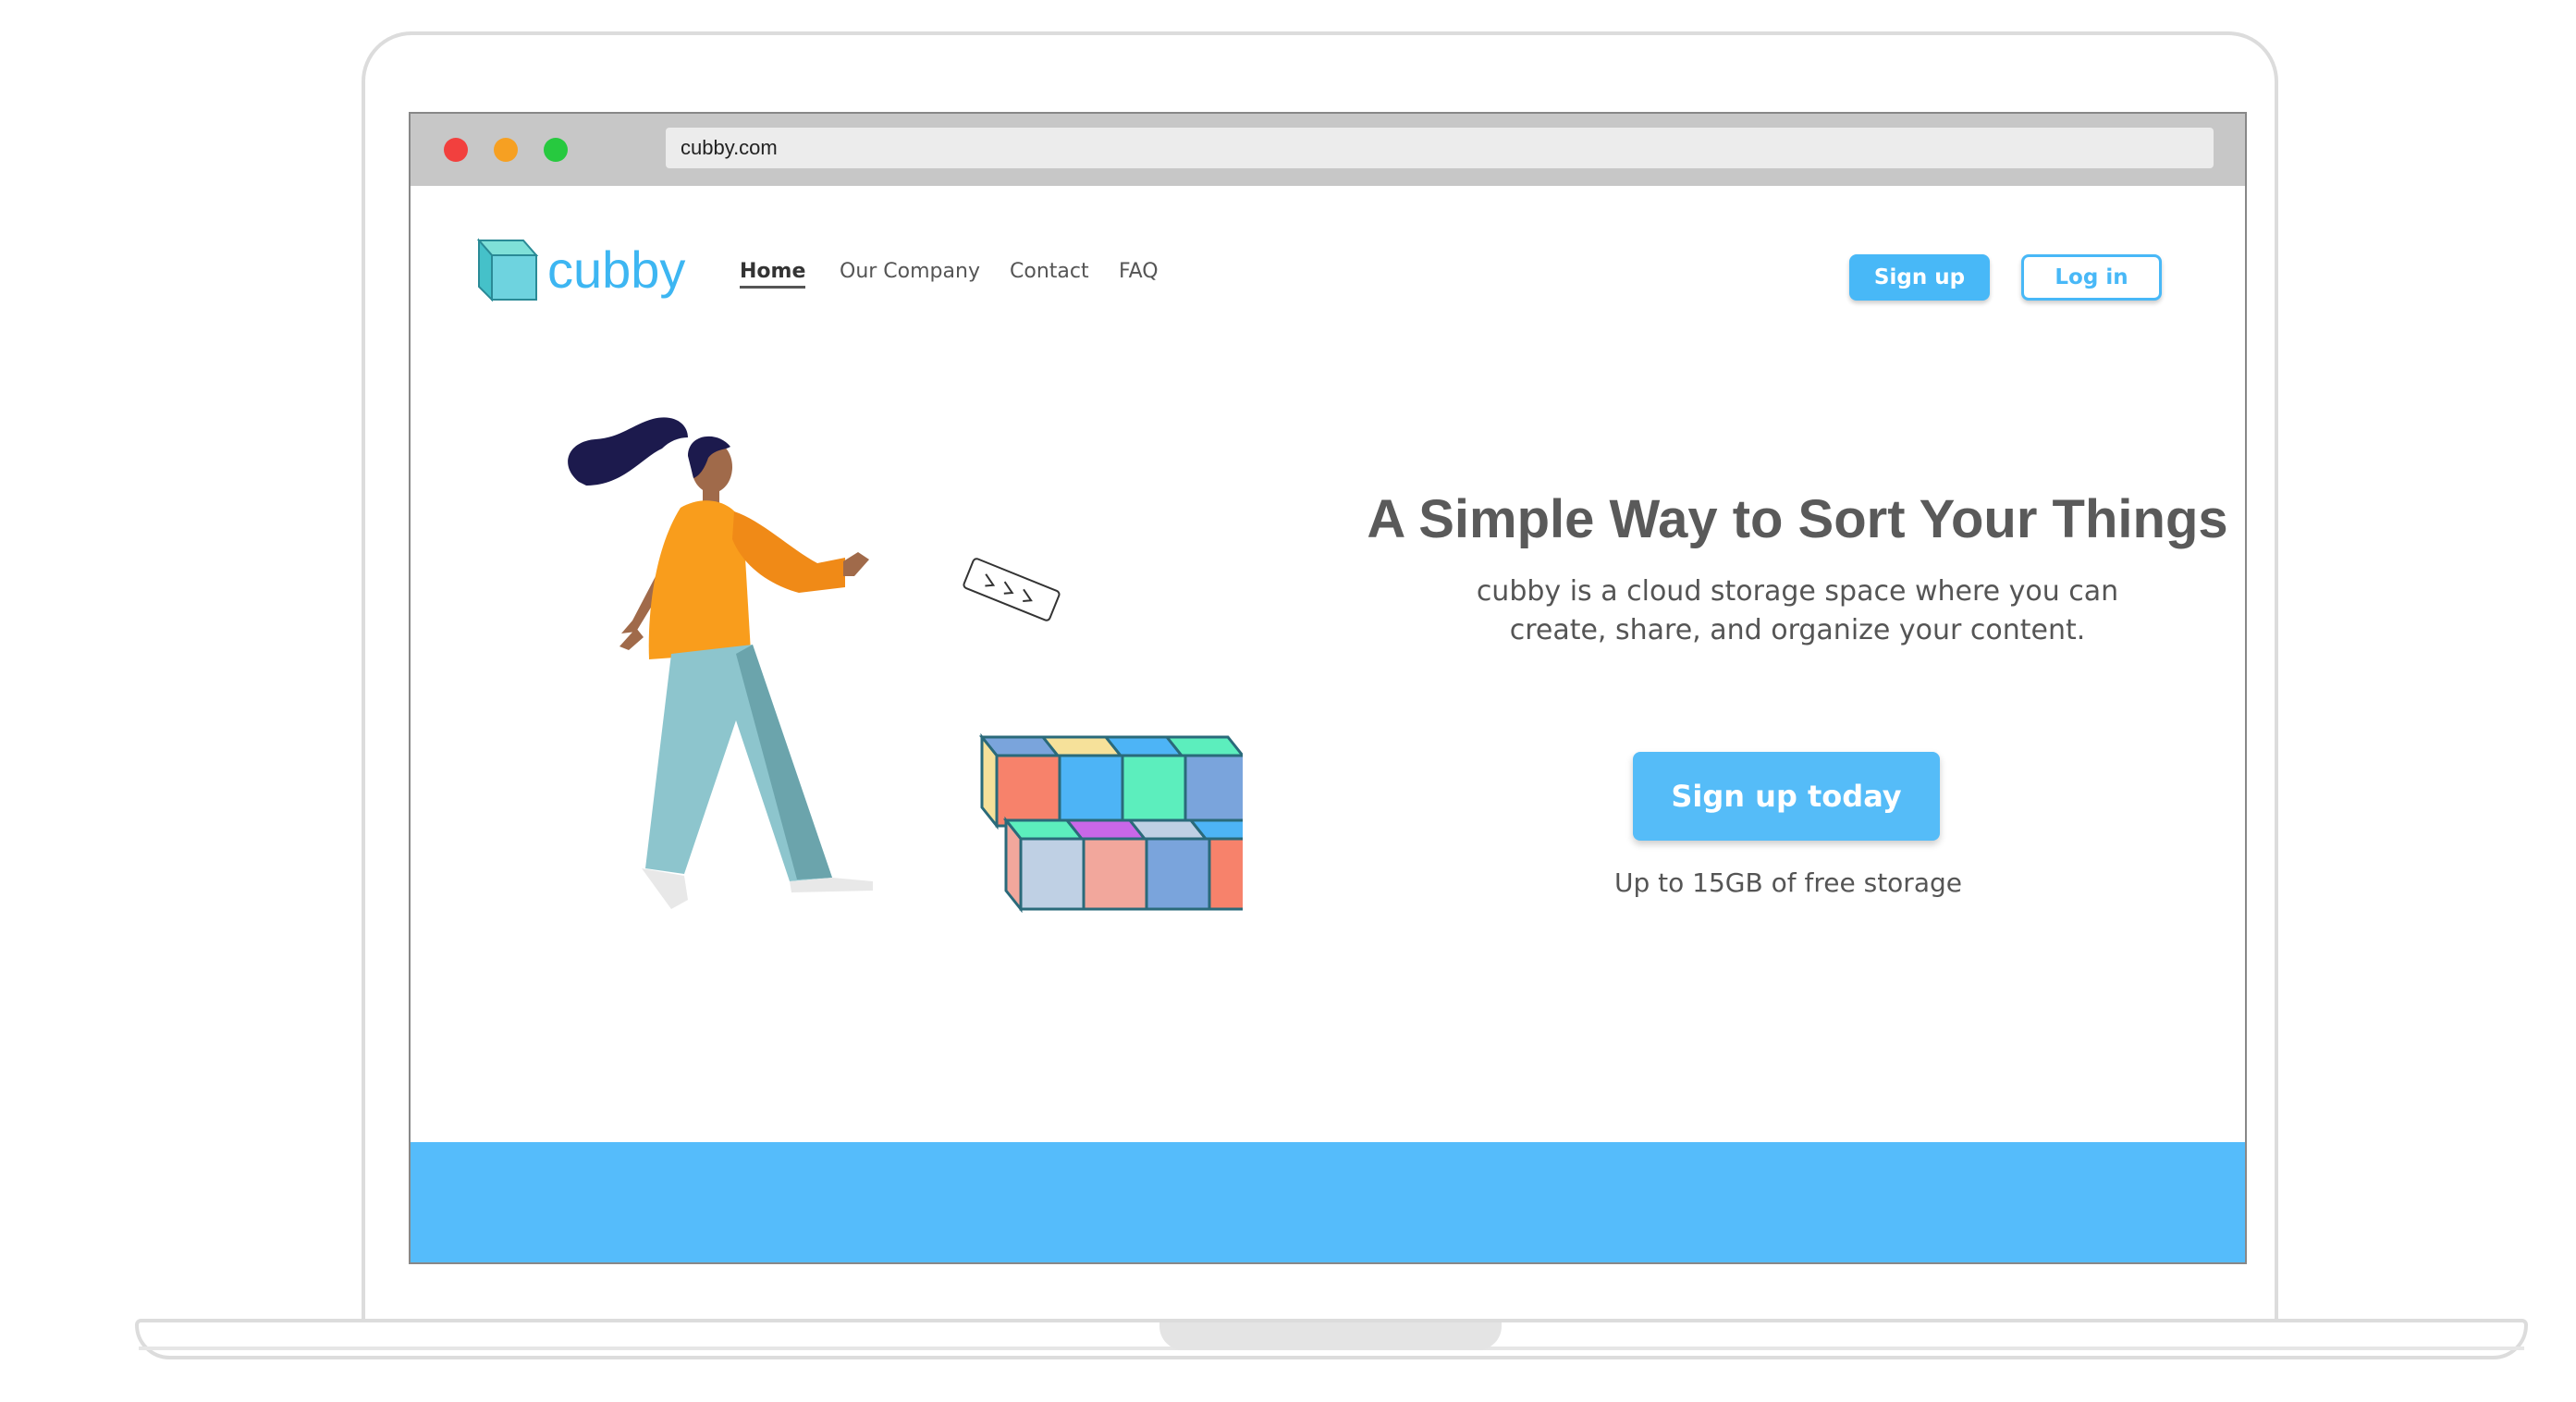  Describe the element at coordinates (1788, 882) in the screenshot. I see `storage-note: Up to 15GB of free storage` at that location.